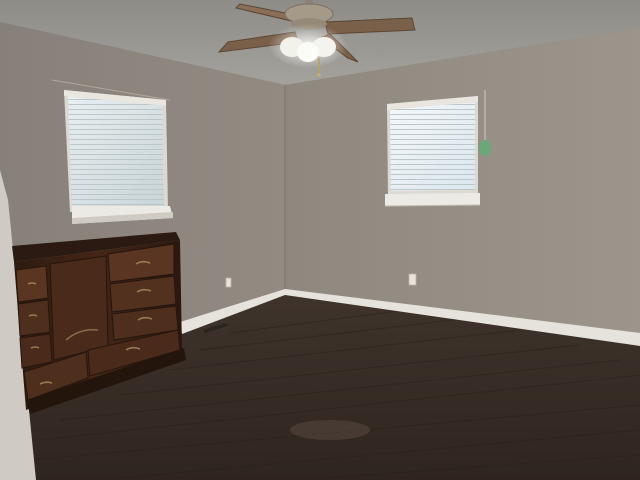 The image size is (640, 480). What do you see at coordinates (228, 282) in the screenshot?
I see `outlet-left-wall` at bounding box center [228, 282].